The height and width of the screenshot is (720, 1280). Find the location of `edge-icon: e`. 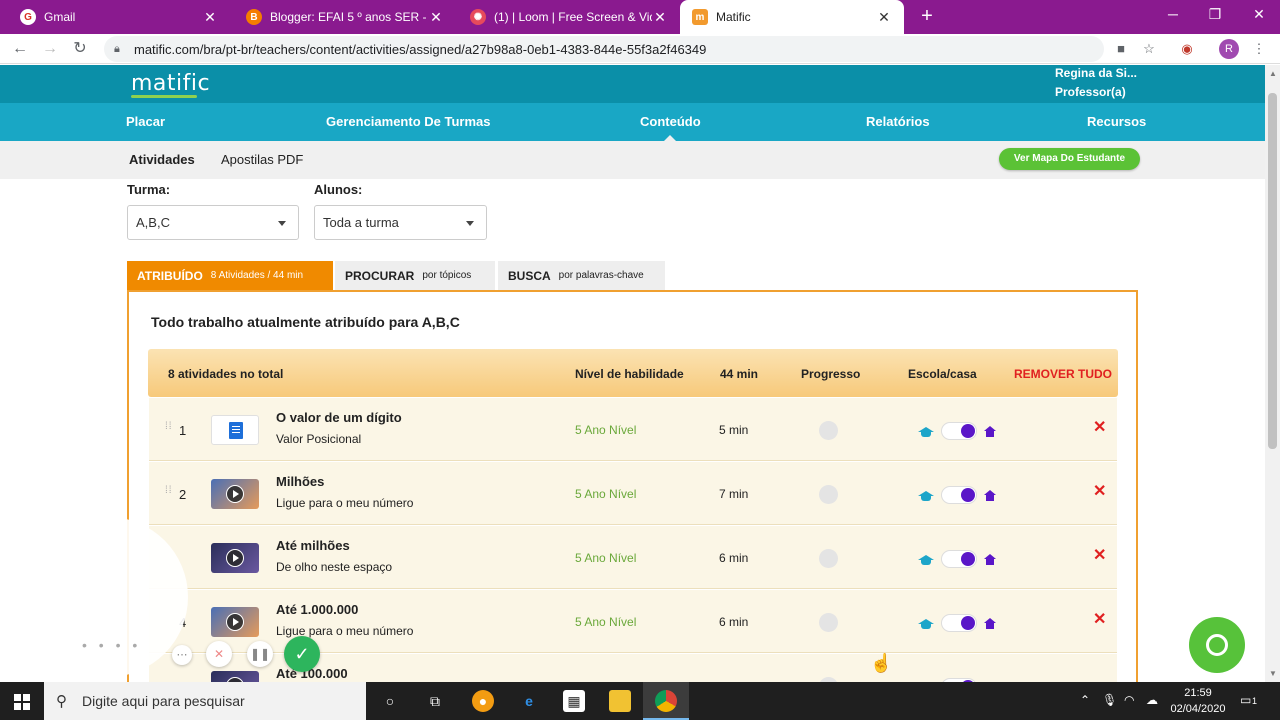

edge-icon: e is located at coordinates (529, 701).